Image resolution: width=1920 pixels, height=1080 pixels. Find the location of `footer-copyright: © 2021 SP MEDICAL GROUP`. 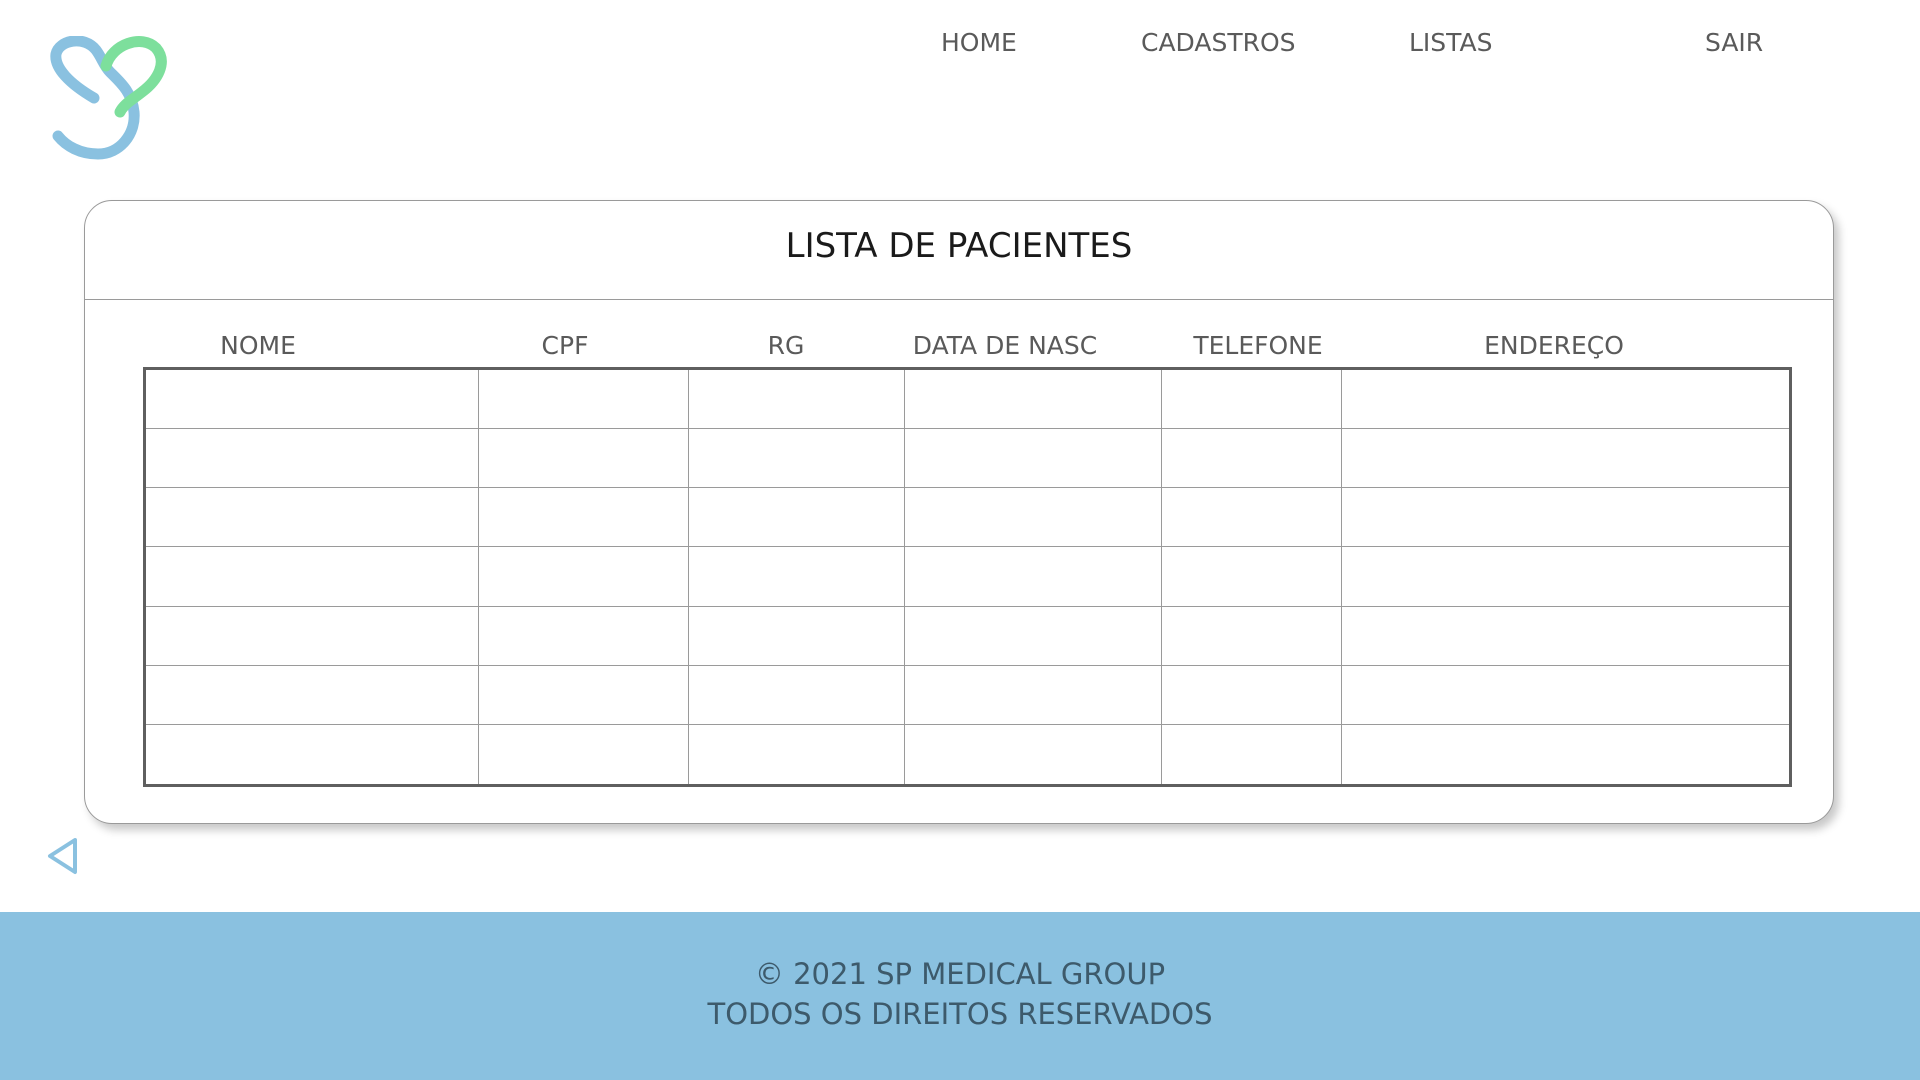

footer-copyright: © 2021 SP MEDICAL GROUP is located at coordinates (960, 974).